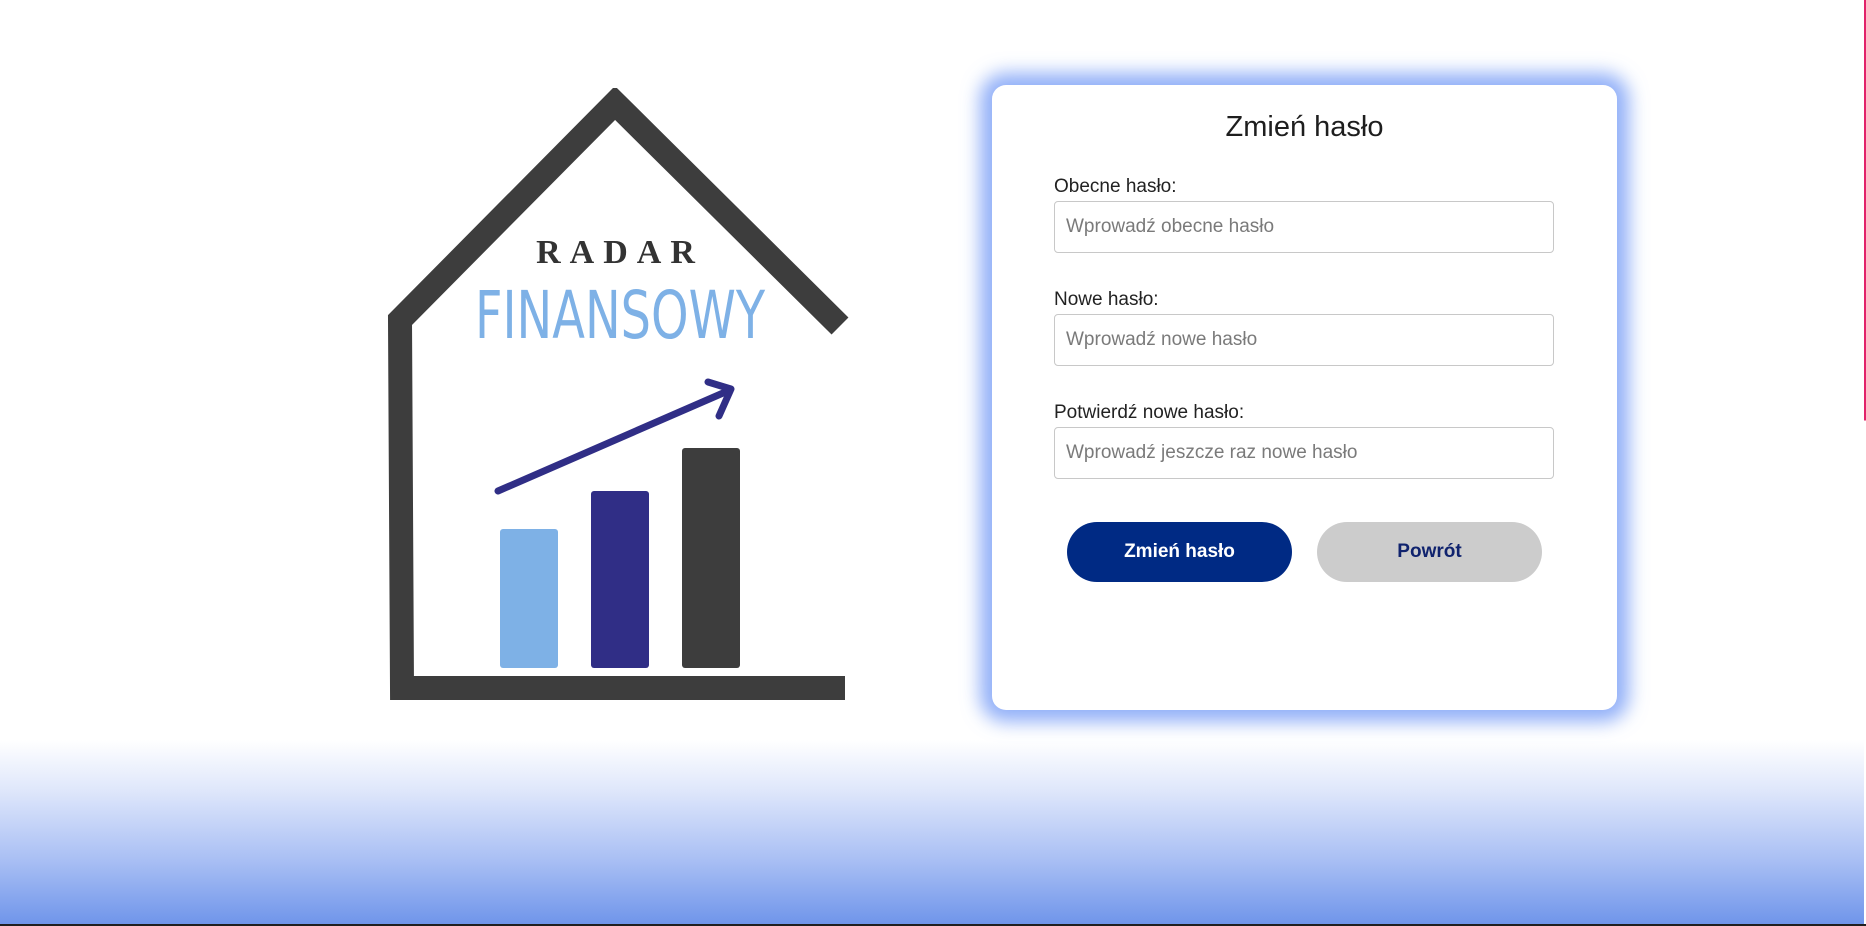 The width and height of the screenshot is (1866, 926). What do you see at coordinates (529, 598) in the screenshot?
I see `logo-bar-small` at bounding box center [529, 598].